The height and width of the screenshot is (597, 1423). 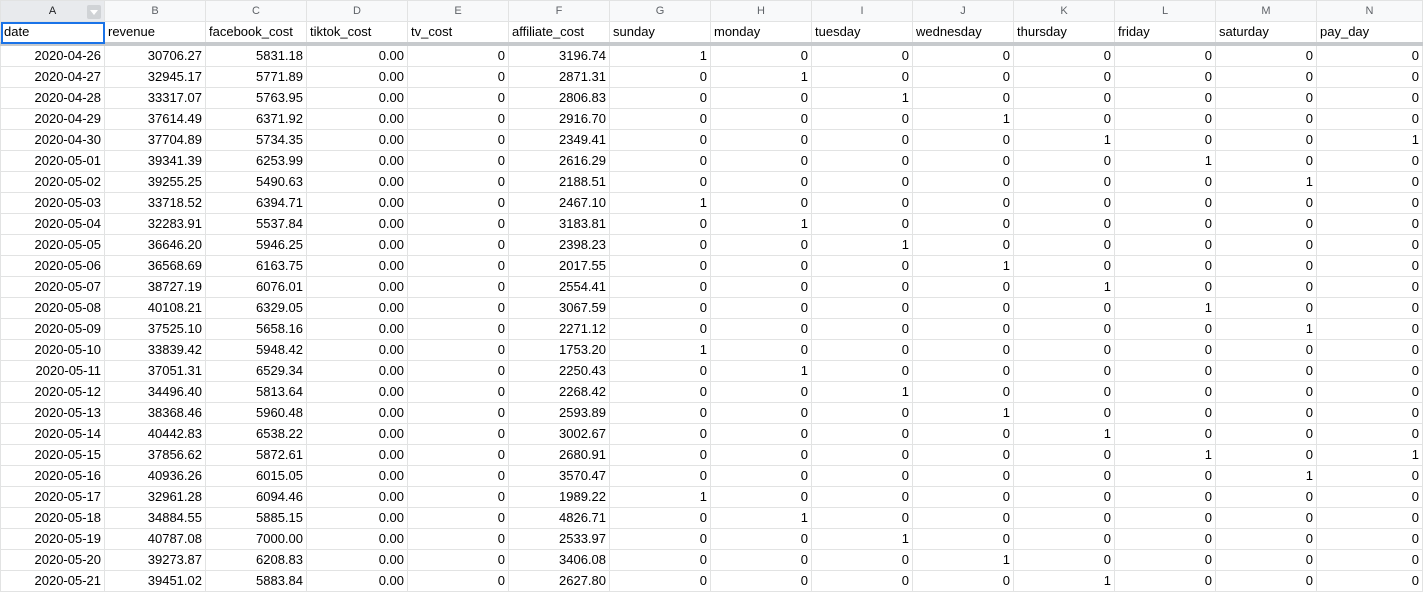 I want to click on cell-date: 2020-05-18, so click(x=52, y=518).